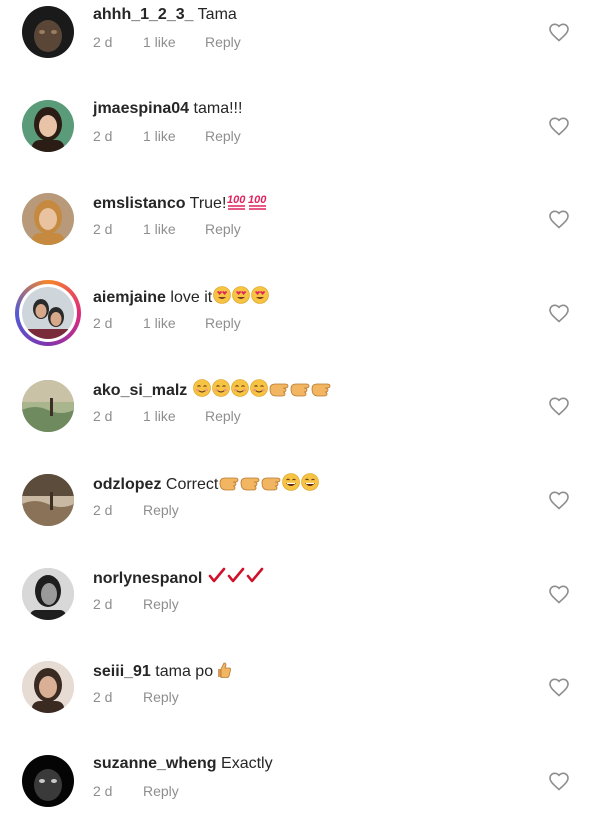 This screenshot has height=839, width=600. I want to click on comment-row: norlynespanol 2 d Reply, so click(300, 607).